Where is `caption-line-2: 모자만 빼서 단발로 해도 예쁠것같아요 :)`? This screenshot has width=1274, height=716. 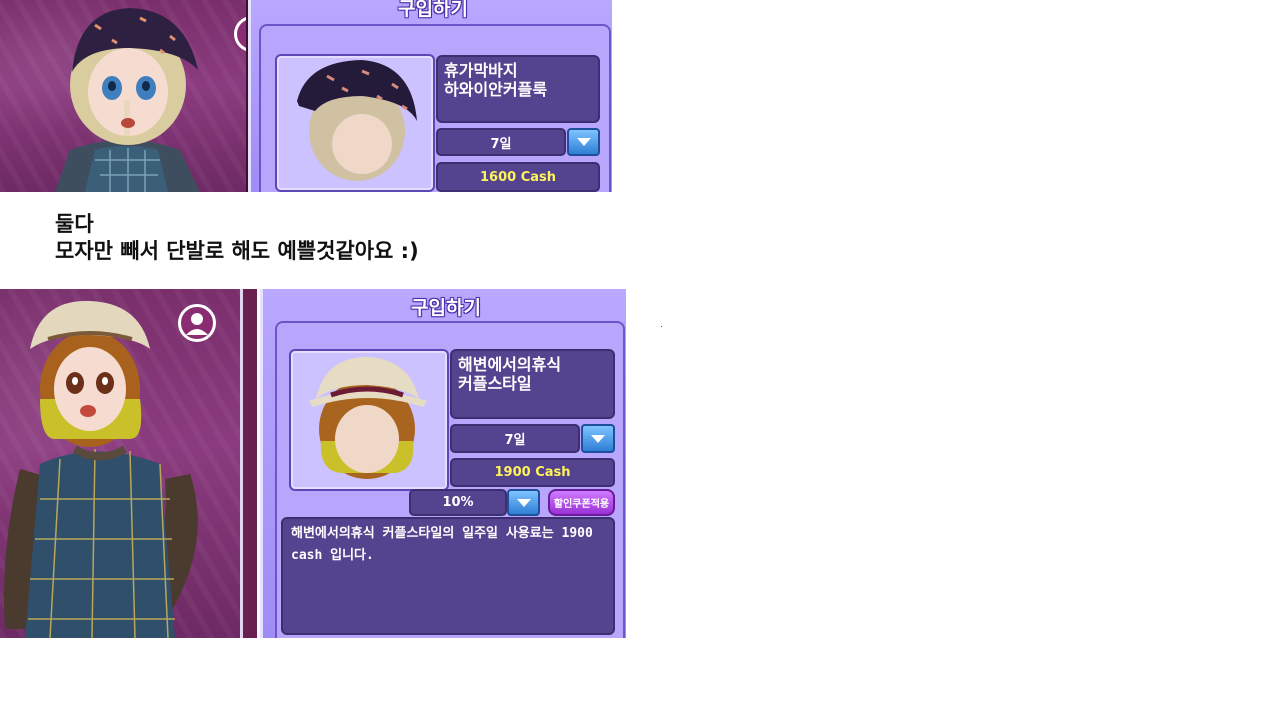
caption-line-2: 모자만 빼서 단발로 해도 예쁠것같아요 :) is located at coordinates (237, 251).